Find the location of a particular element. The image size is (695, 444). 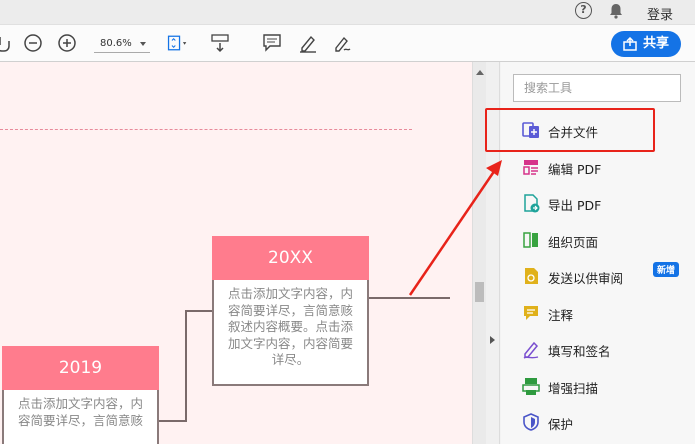

card-title-20xx: 20XX is located at coordinates (290, 258).